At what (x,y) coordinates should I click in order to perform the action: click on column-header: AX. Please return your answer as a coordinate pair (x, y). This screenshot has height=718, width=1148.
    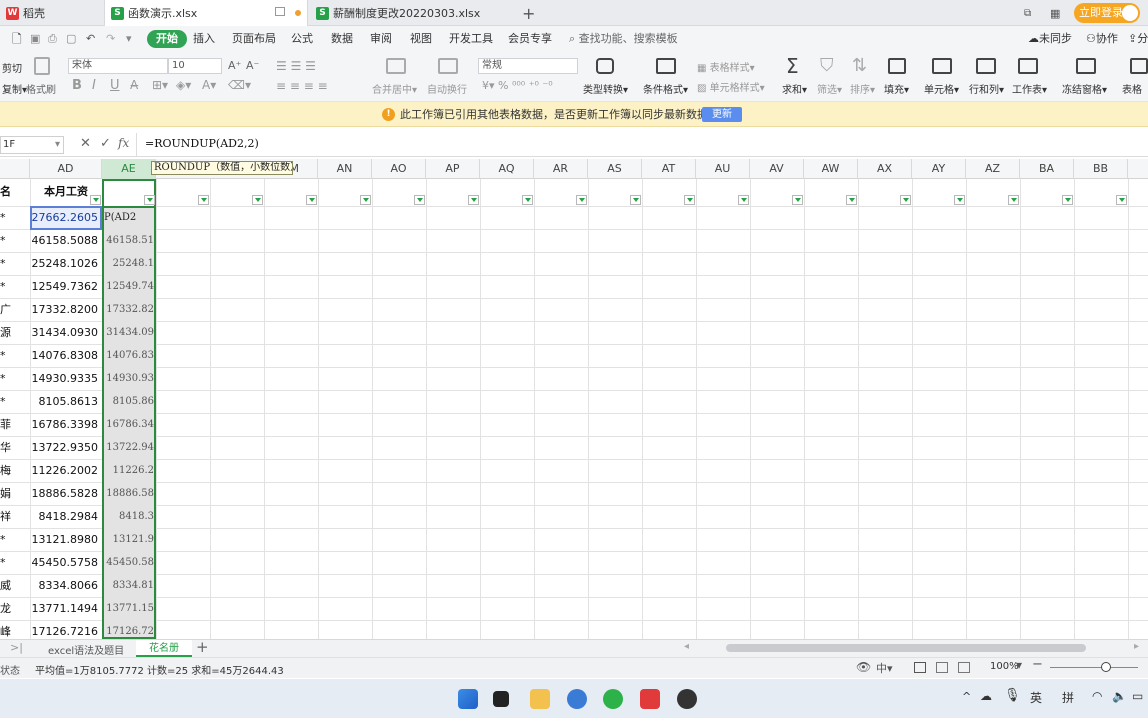
    Looking at the image, I should click on (885, 169).